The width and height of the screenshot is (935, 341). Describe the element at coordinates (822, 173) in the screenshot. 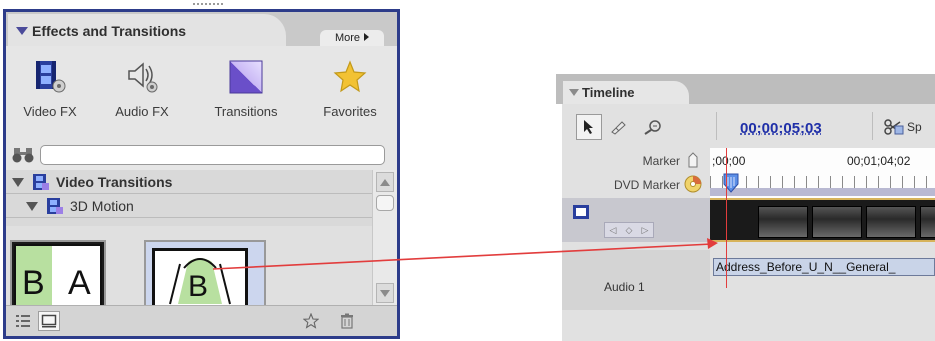

I see `timeline-ruler: ;00;00 00;01;04;02` at that location.